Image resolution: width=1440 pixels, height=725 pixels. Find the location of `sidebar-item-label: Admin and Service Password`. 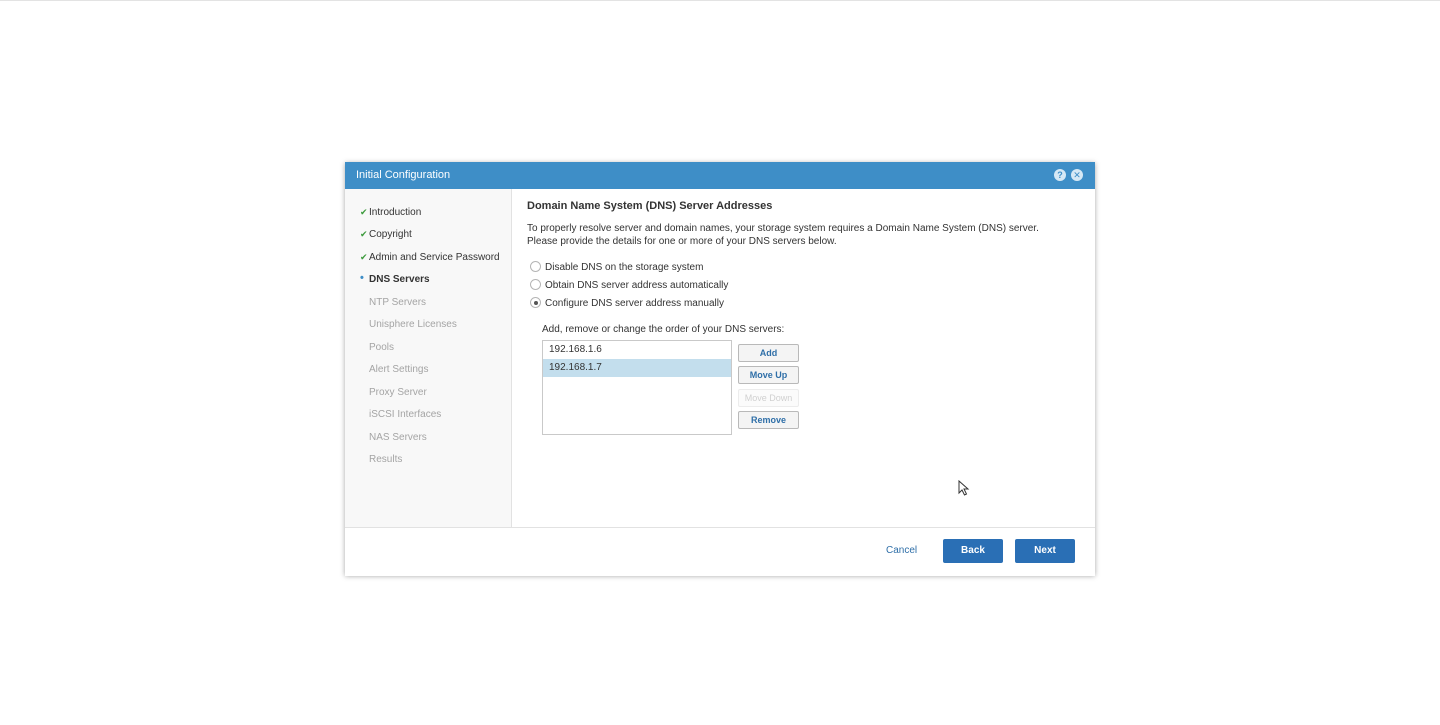

sidebar-item-label: Admin and Service Password is located at coordinates (434, 257).